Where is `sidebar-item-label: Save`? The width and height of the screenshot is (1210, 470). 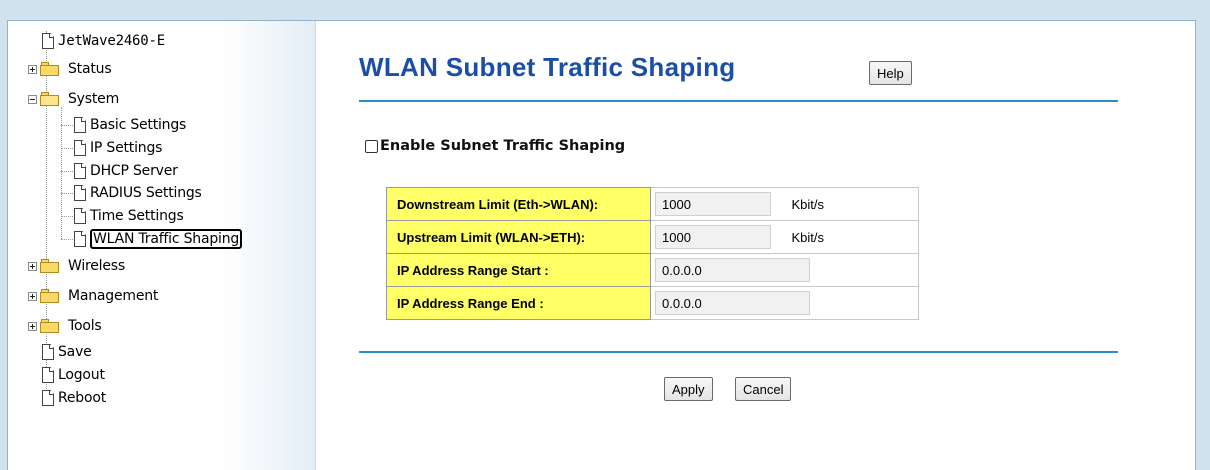
sidebar-item-label: Save is located at coordinates (75, 352).